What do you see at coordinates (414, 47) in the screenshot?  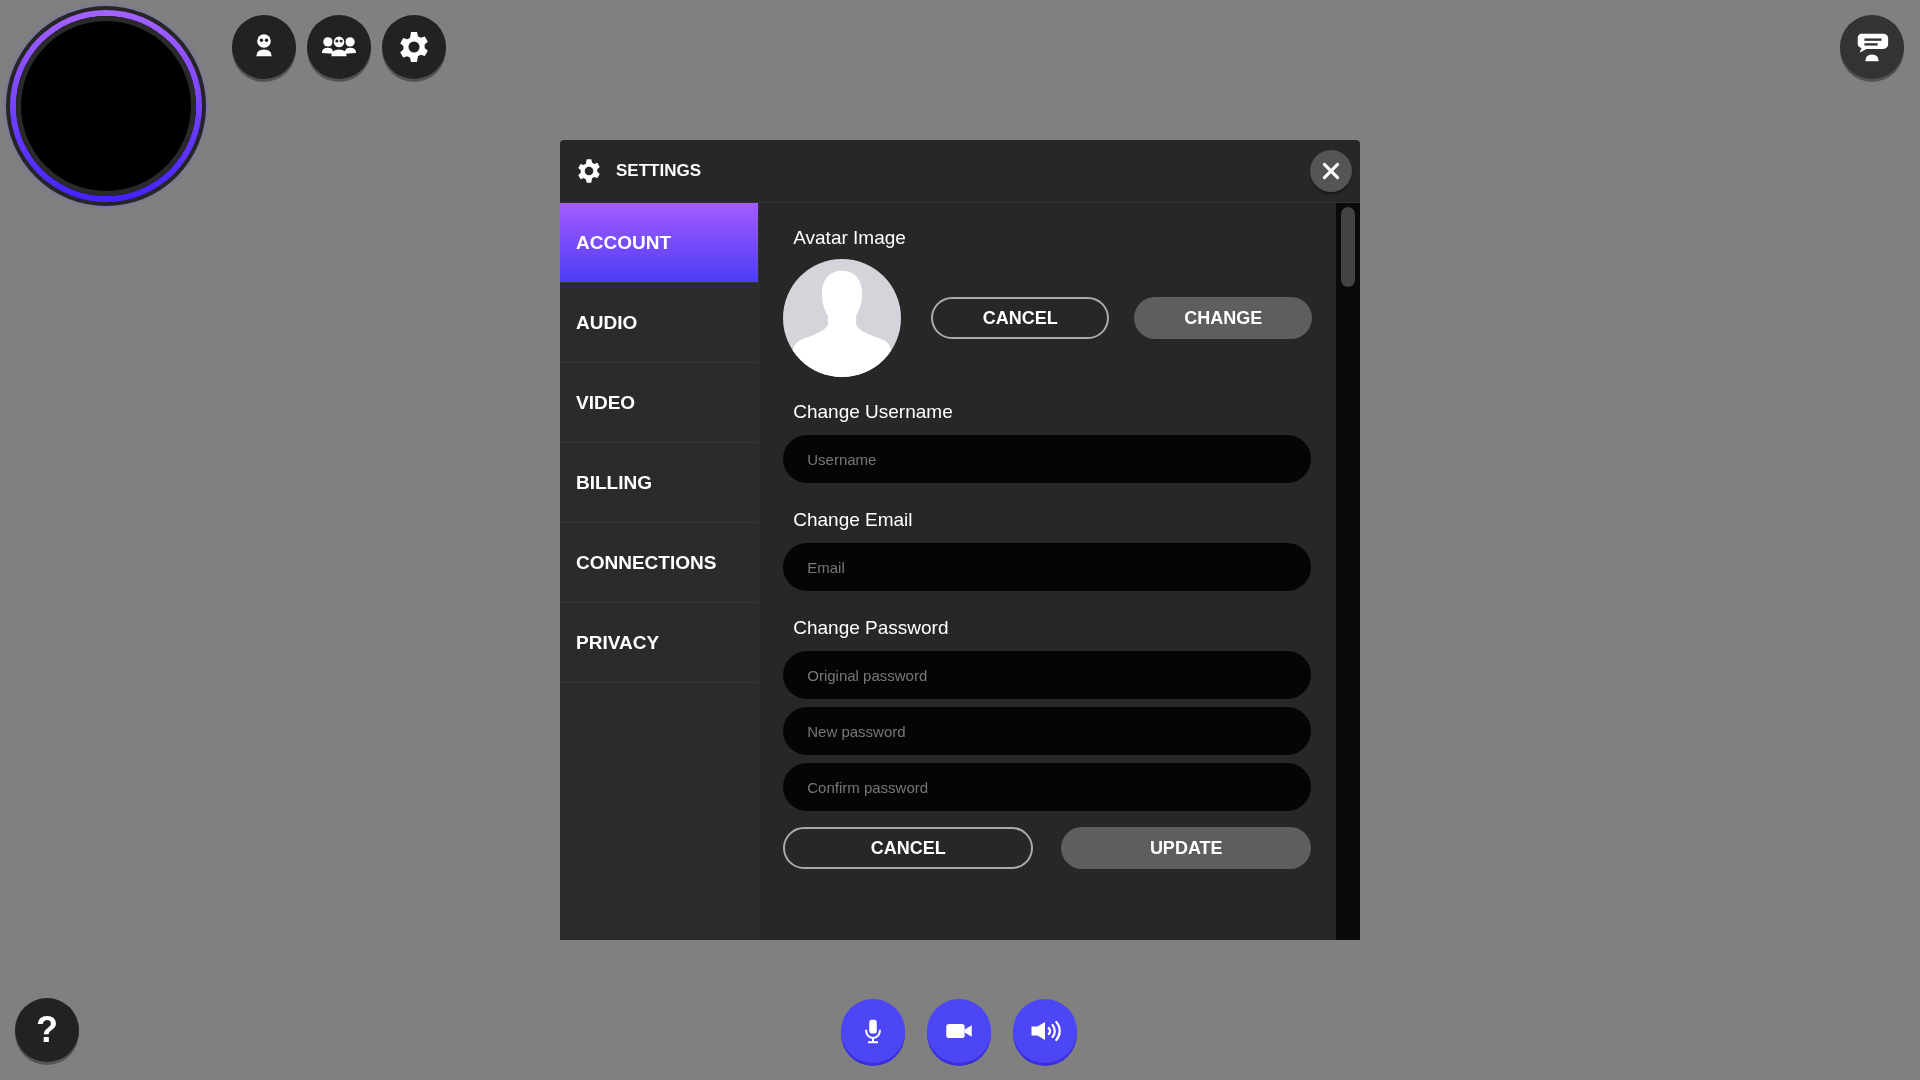 I see `settings-icon` at bounding box center [414, 47].